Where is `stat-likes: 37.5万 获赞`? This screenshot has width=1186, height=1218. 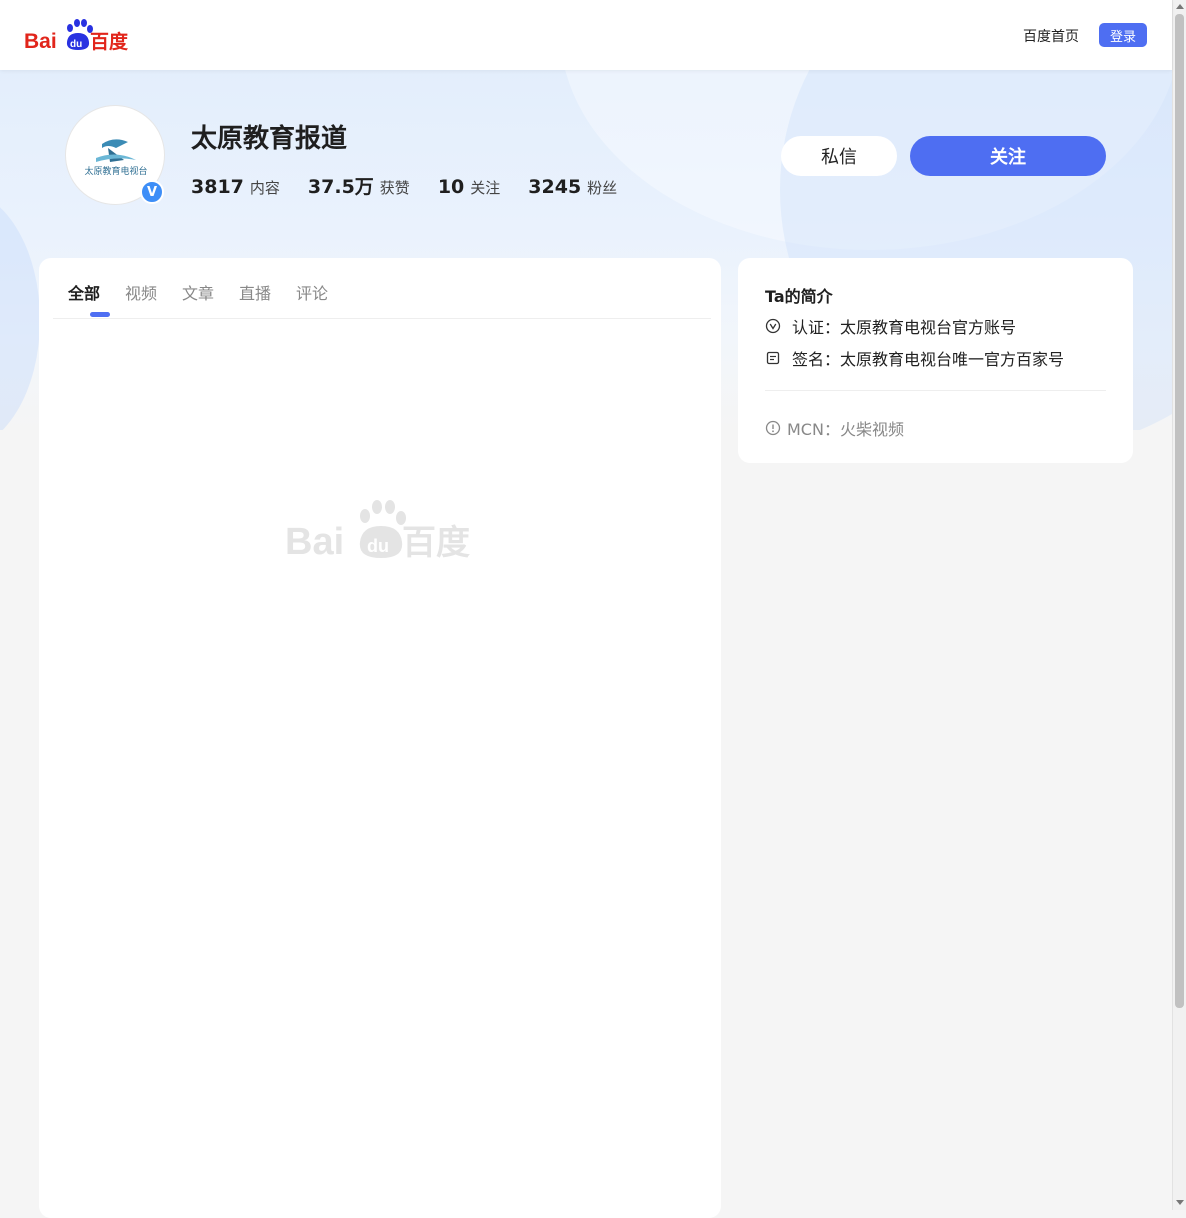
stat-likes: 37.5万 获赞 is located at coordinates (359, 185).